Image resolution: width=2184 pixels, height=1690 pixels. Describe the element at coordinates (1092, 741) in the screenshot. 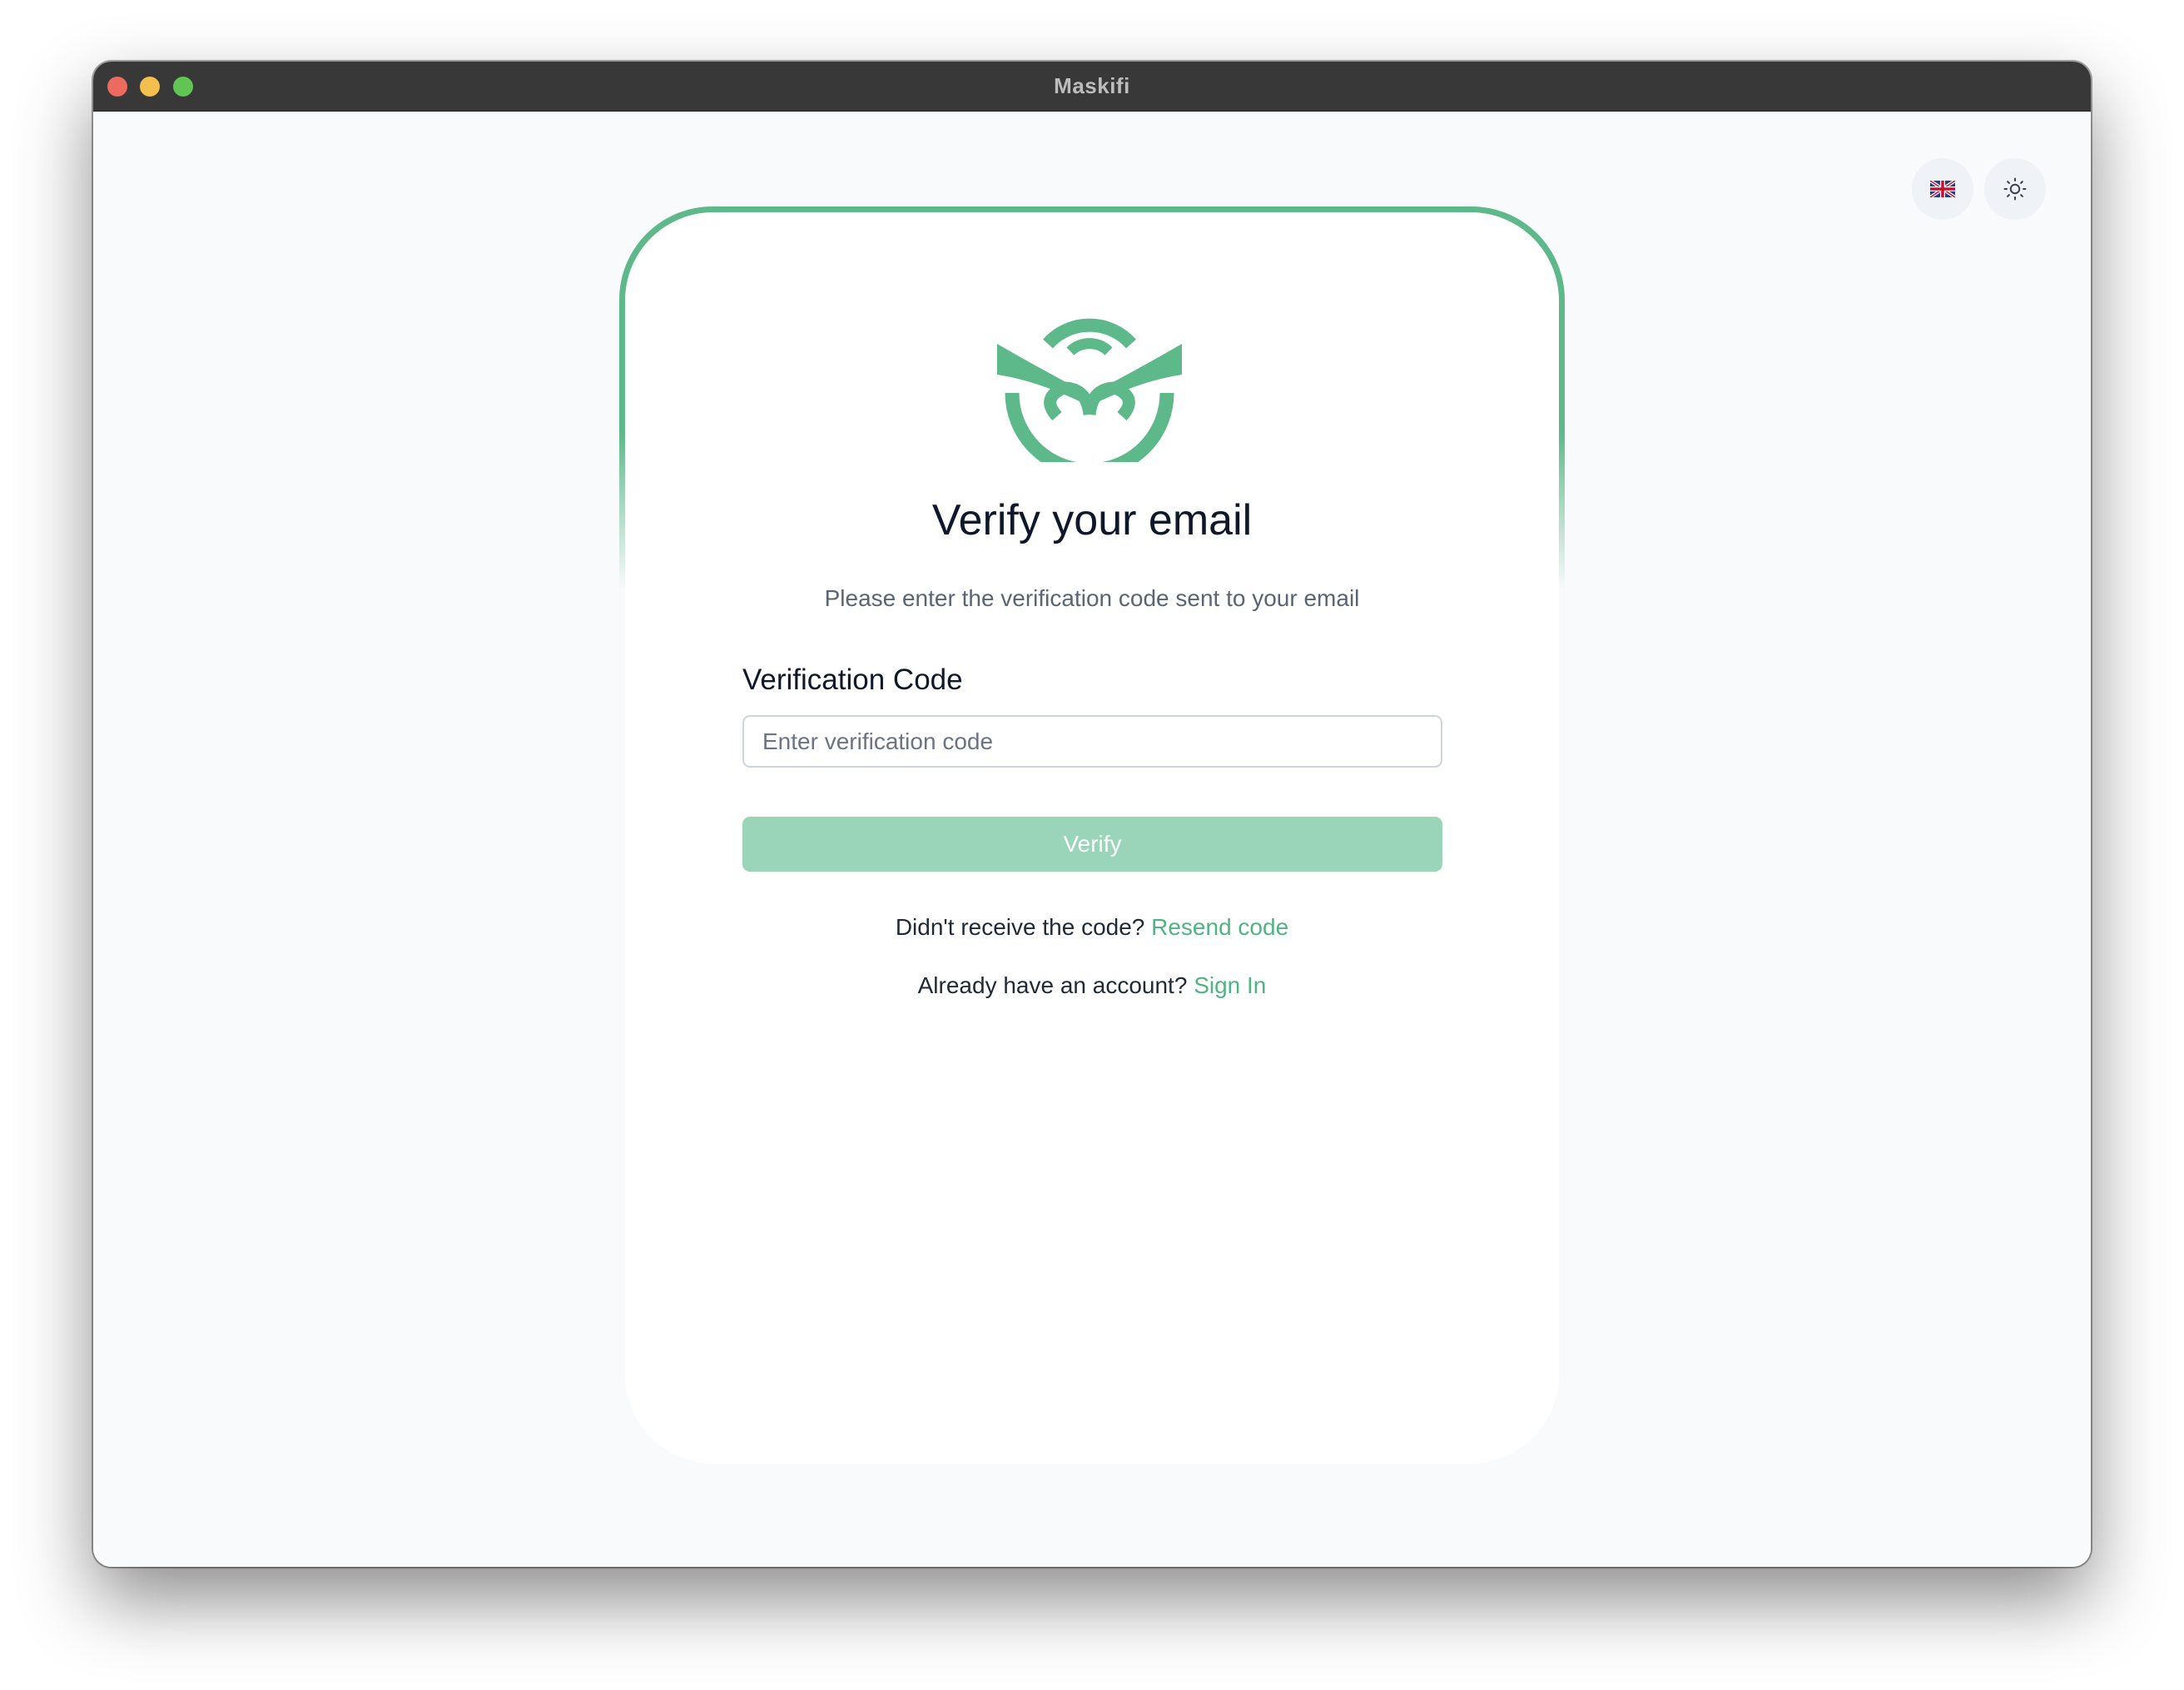

I see `verification-code-input` at that location.